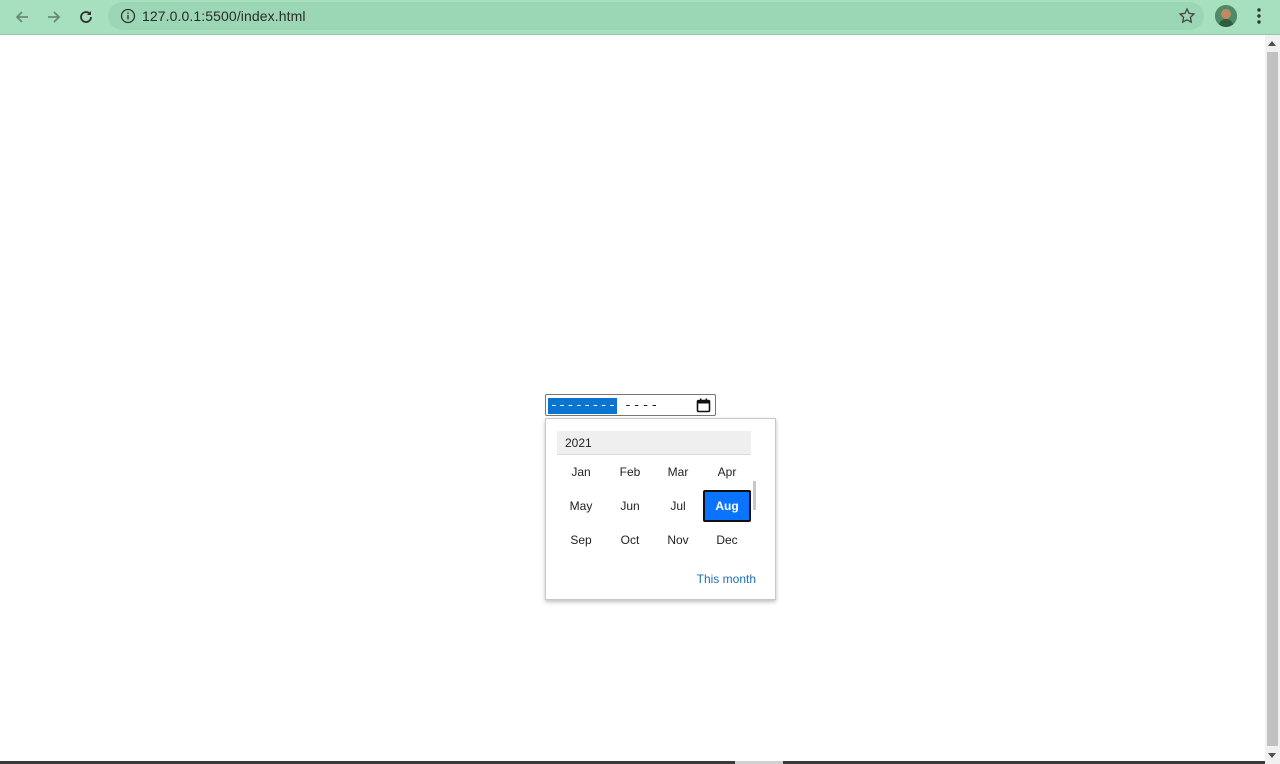 The width and height of the screenshot is (1280, 764). I want to click on page-scrollbar, so click(1272, 399).